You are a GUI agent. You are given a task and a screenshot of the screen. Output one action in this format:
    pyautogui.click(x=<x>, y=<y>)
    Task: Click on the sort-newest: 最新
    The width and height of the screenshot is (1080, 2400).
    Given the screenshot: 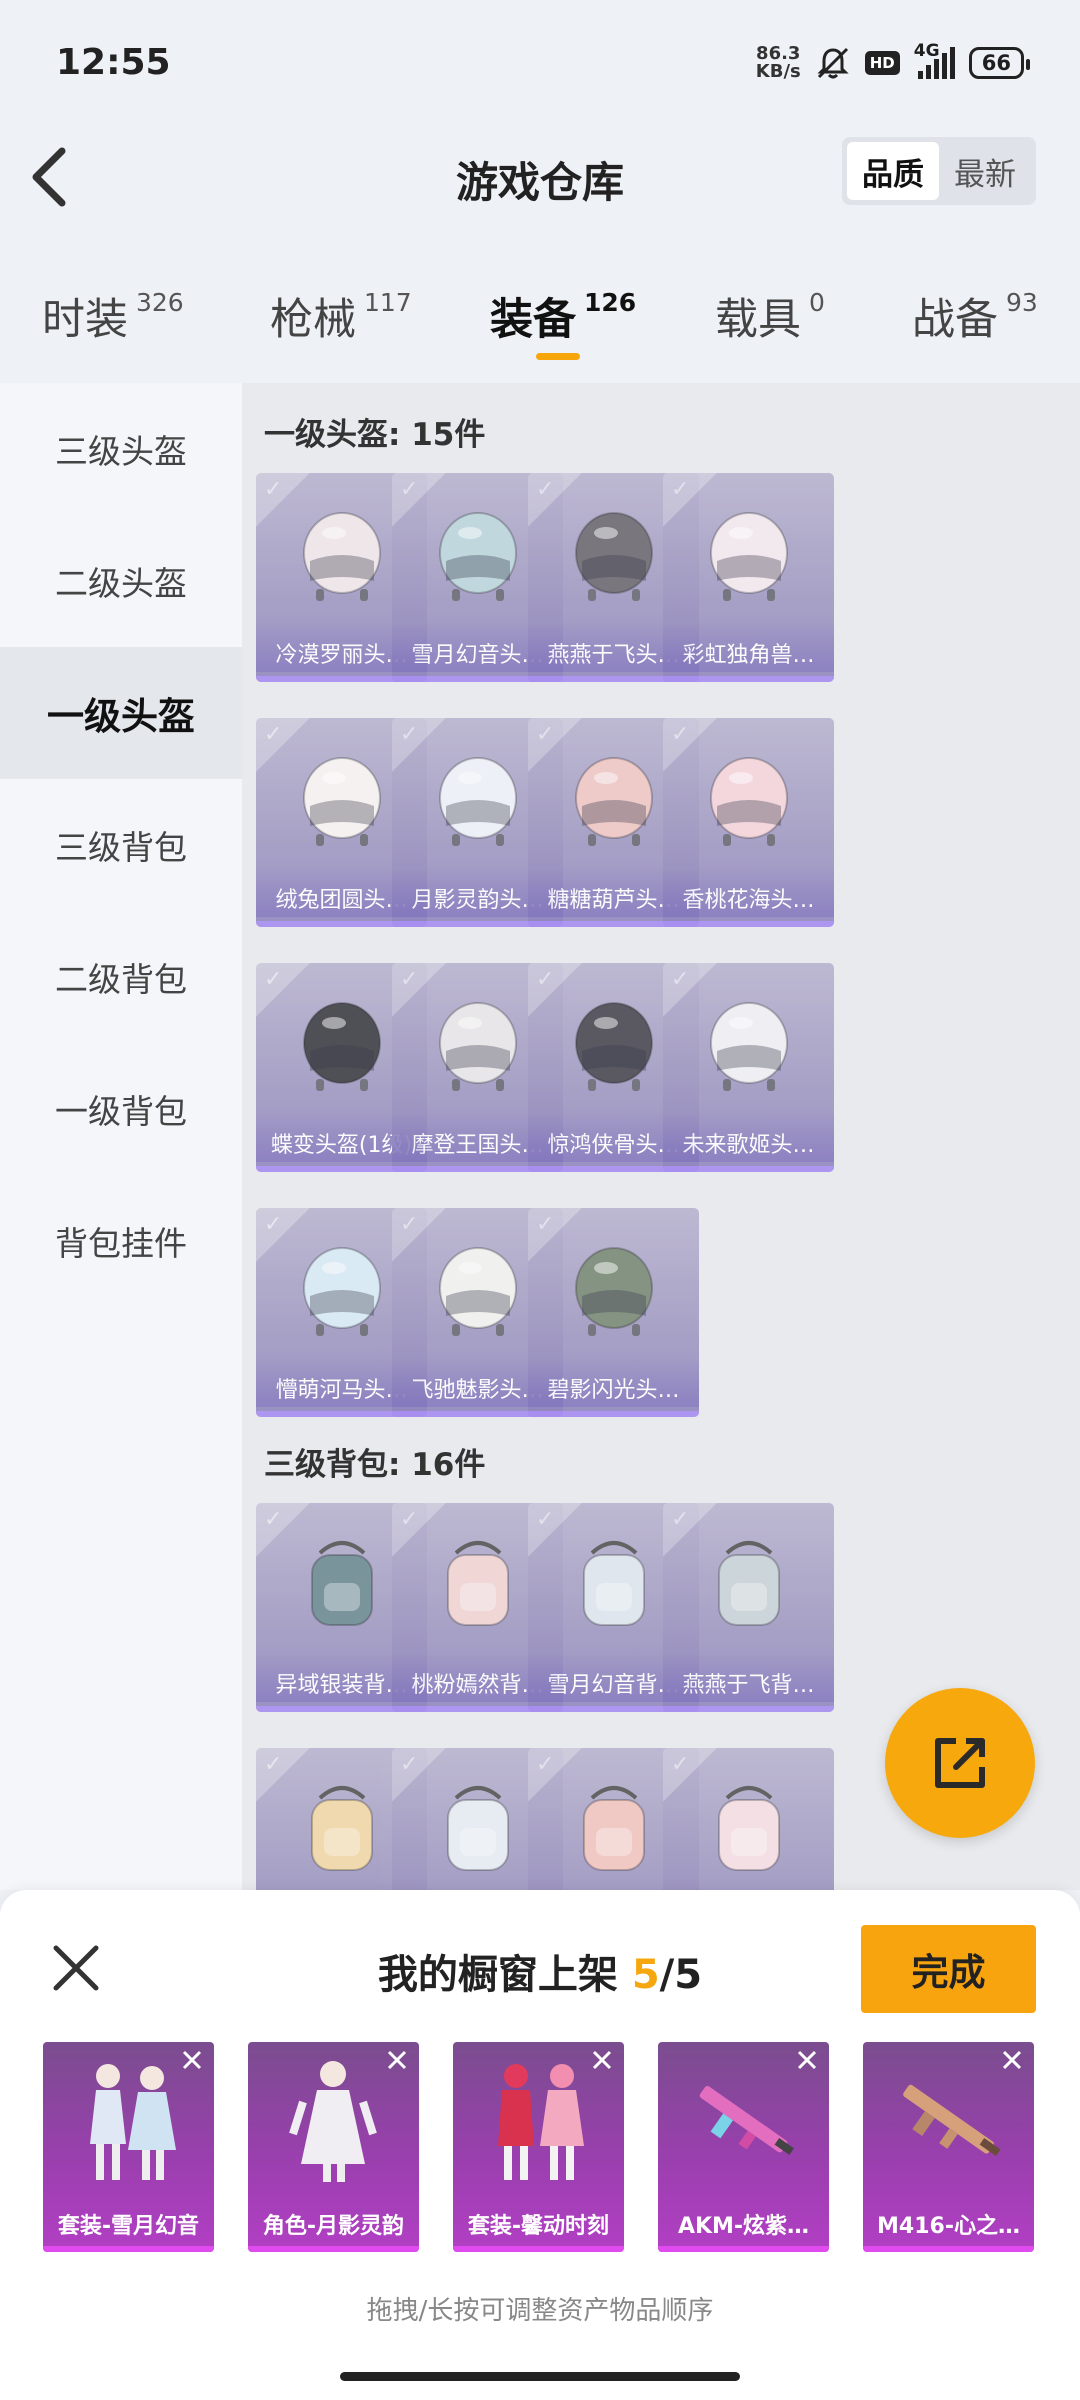 What is the action you would take?
    pyautogui.click(x=985, y=171)
    